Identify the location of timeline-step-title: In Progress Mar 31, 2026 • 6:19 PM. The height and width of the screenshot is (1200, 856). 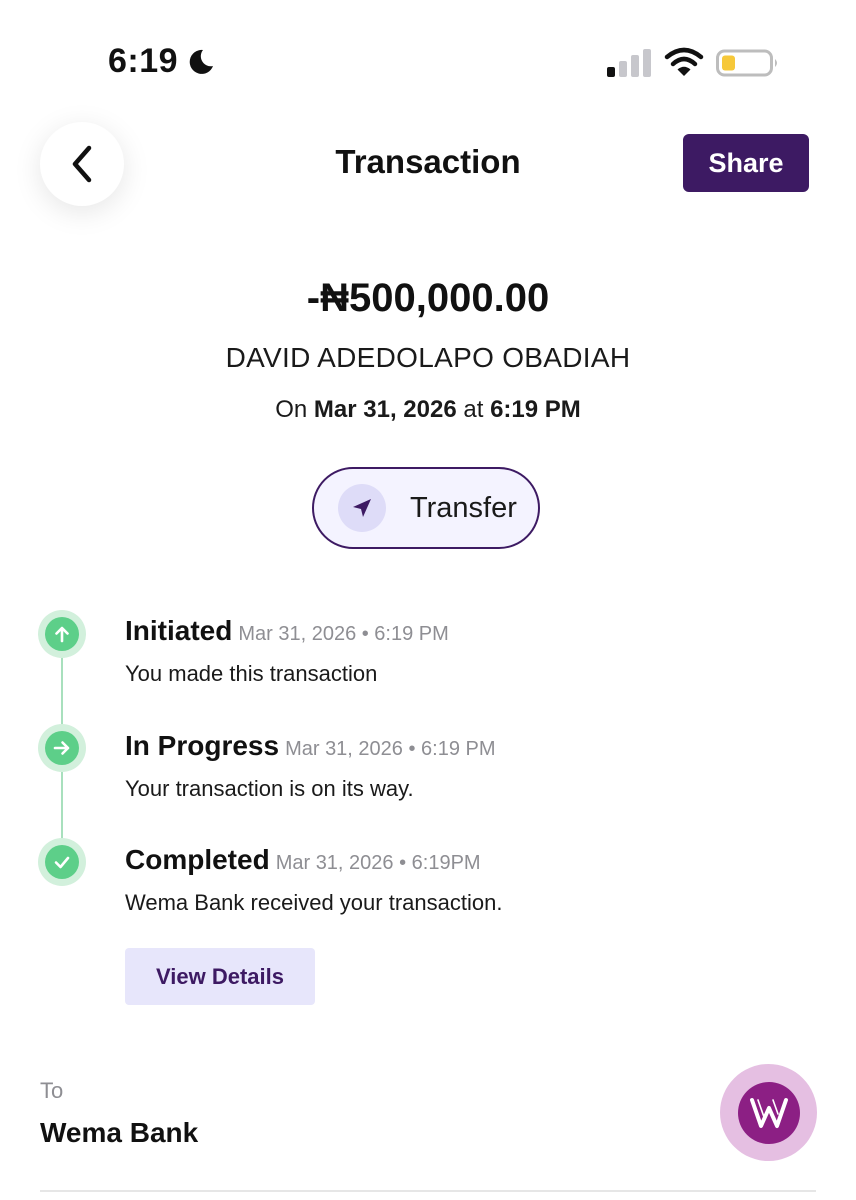
(310, 746).